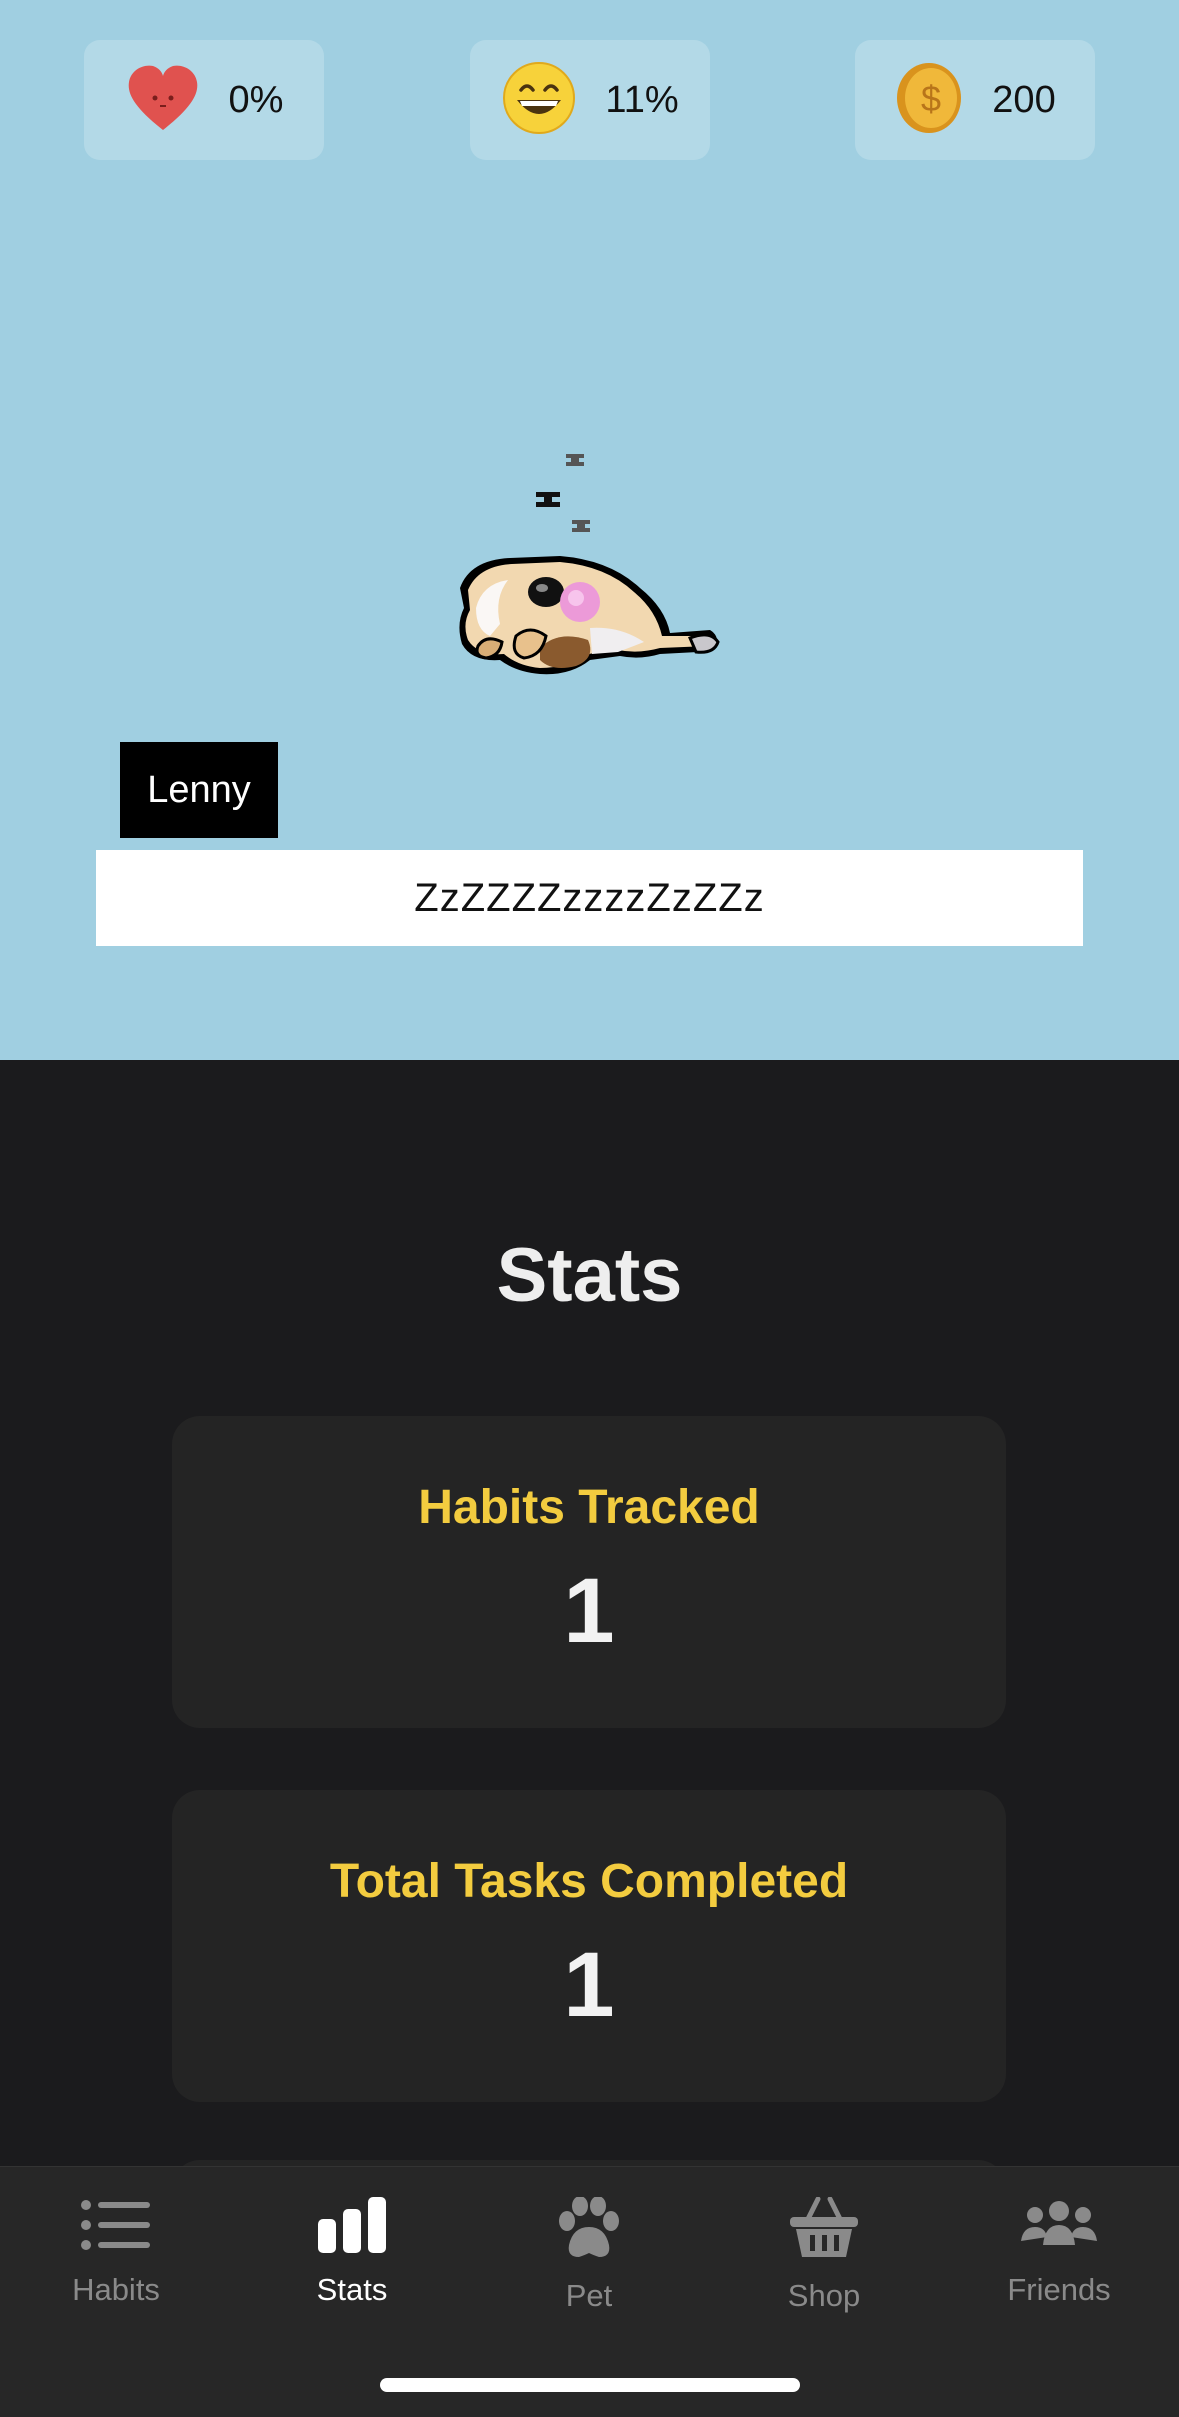 The width and height of the screenshot is (1179, 2417). I want to click on tab-label: Shop, so click(824, 2295).